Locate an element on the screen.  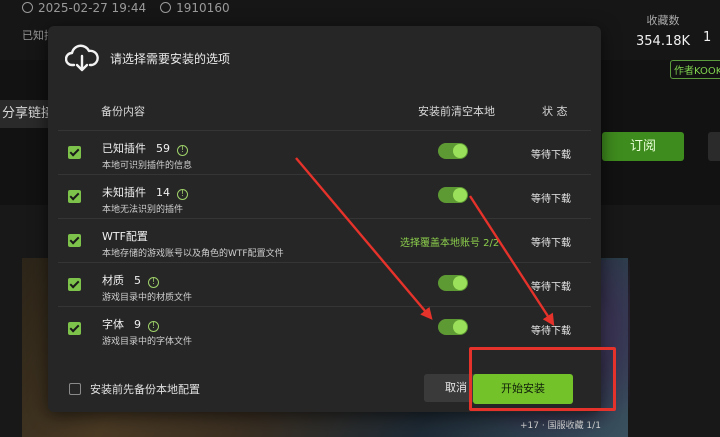
column-header-status: 状 态 is located at coordinates (555, 111).